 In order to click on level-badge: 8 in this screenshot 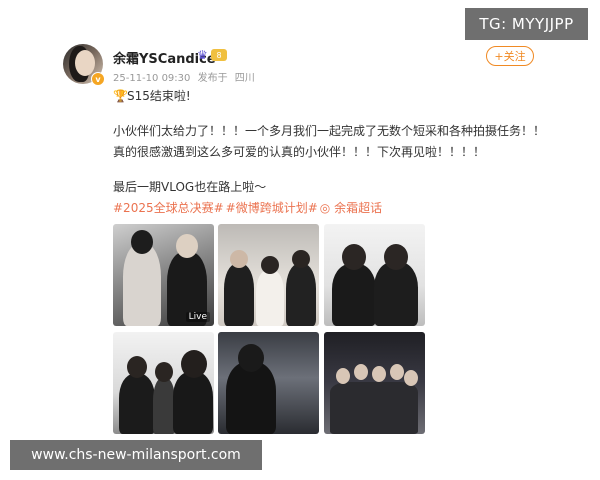, I will do `click(219, 55)`.